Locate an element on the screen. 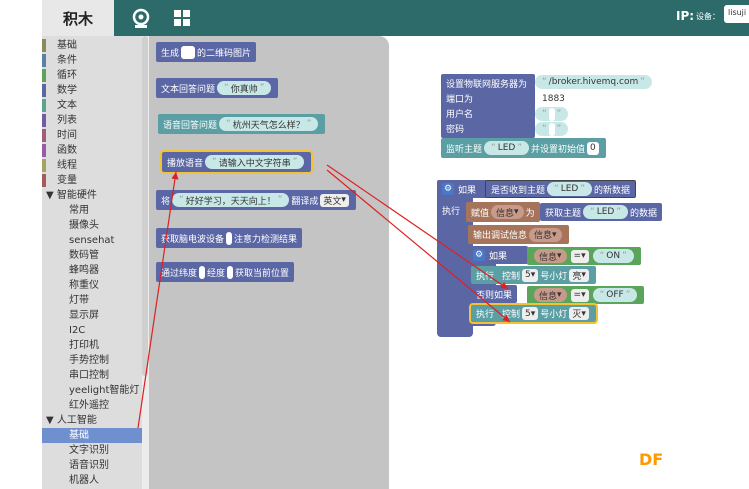 The image size is (749, 489). password-input: “” is located at coordinates (552, 129).